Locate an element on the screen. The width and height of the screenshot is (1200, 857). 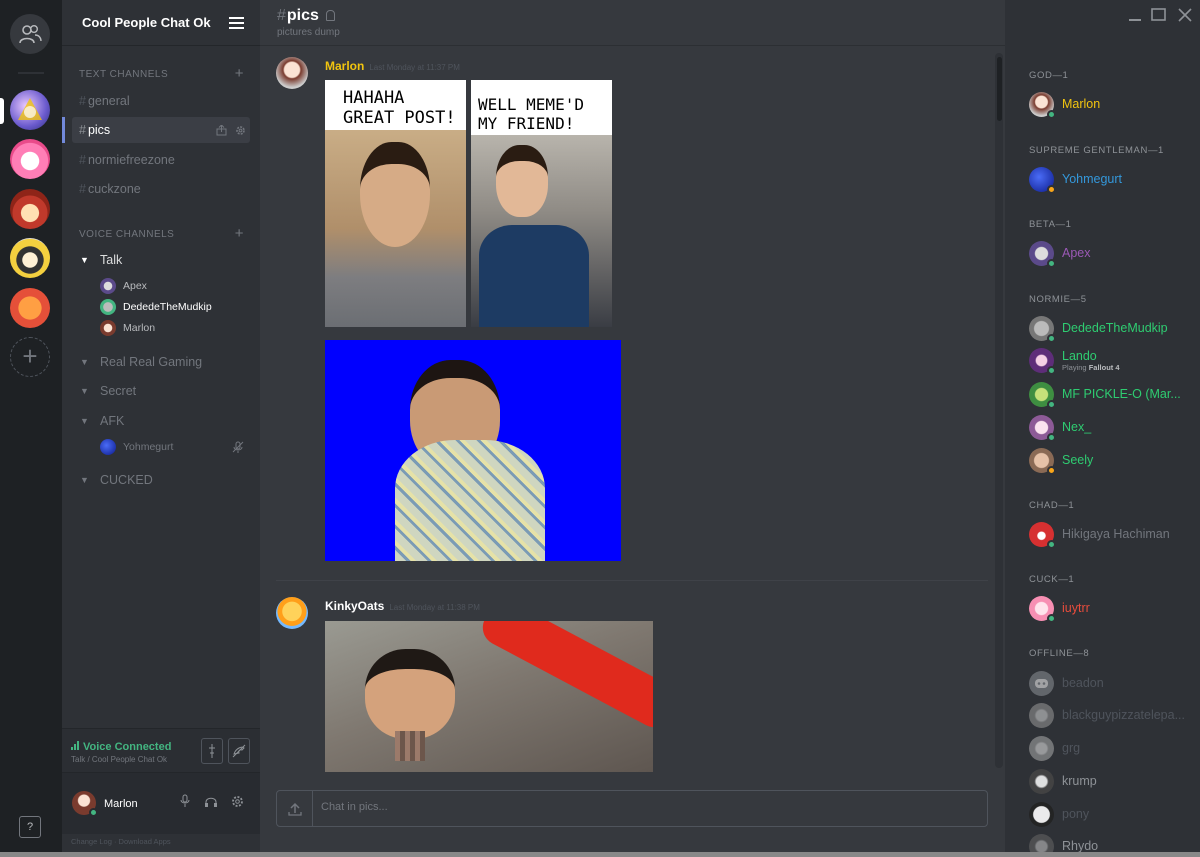
server-rail: + ? is located at coordinates (31, 428).